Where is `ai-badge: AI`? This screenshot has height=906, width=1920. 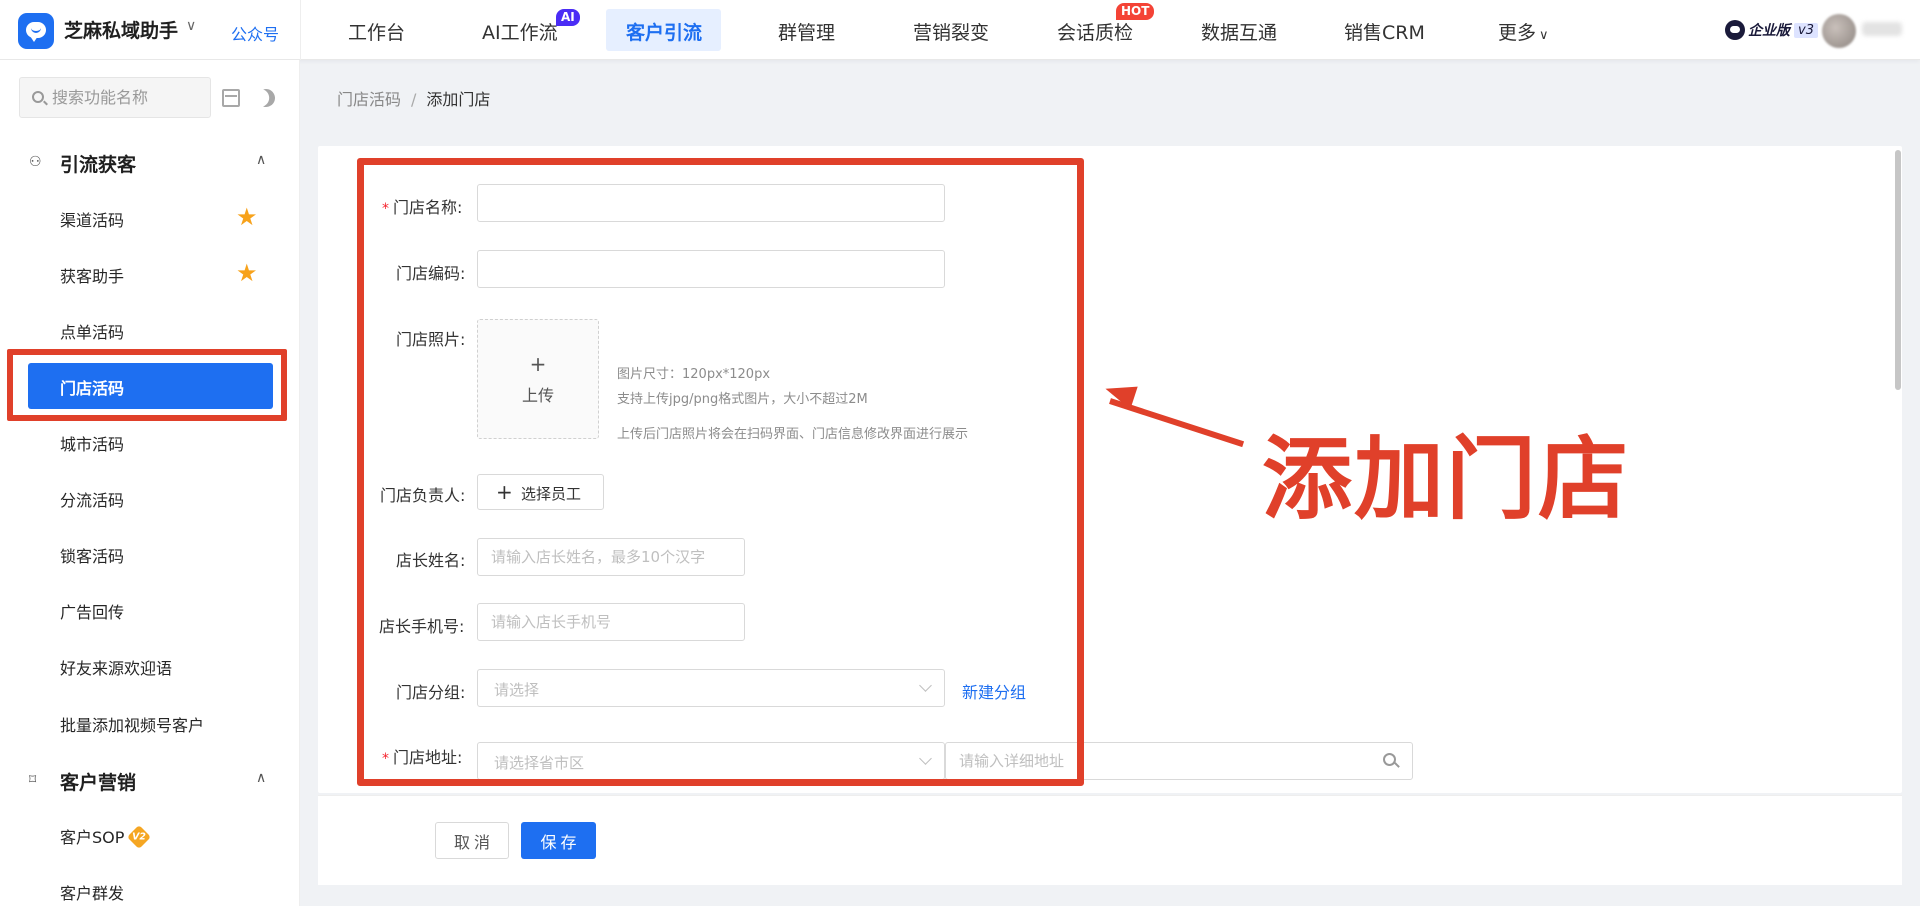
ai-badge: AI is located at coordinates (568, 17).